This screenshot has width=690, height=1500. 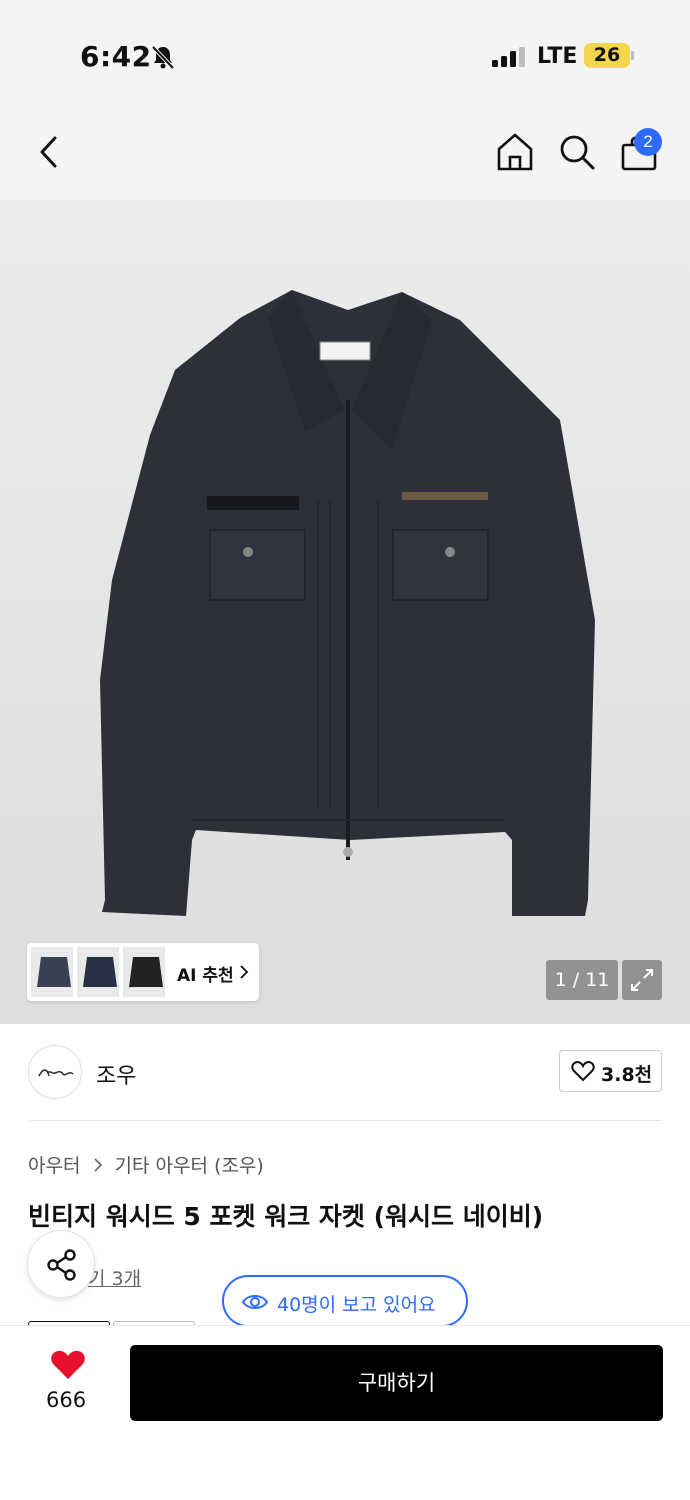 What do you see at coordinates (205, 976) in the screenshot?
I see `ai-recommend-label: AI 추천` at bounding box center [205, 976].